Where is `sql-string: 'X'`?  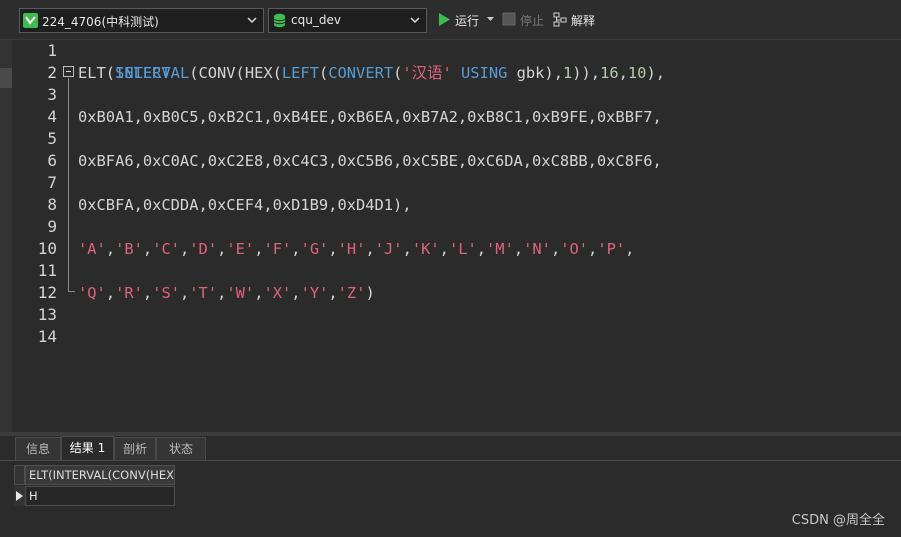
sql-string: 'X' is located at coordinates (277, 293).